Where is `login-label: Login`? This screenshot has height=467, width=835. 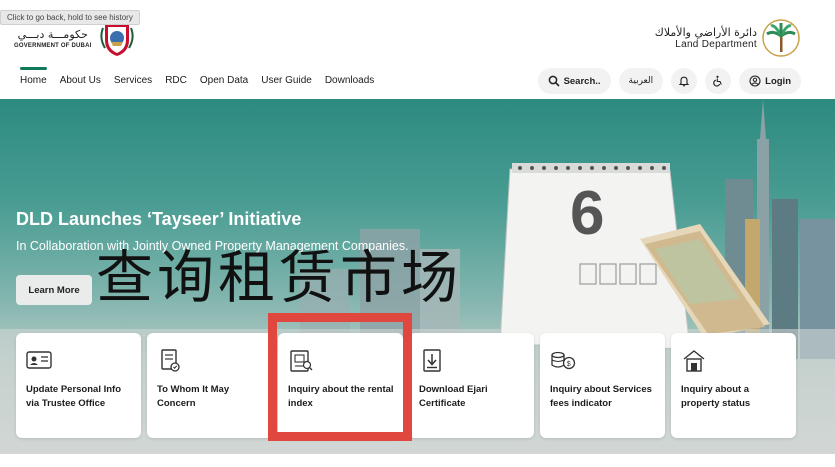 login-label: Login is located at coordinates (778, 81).